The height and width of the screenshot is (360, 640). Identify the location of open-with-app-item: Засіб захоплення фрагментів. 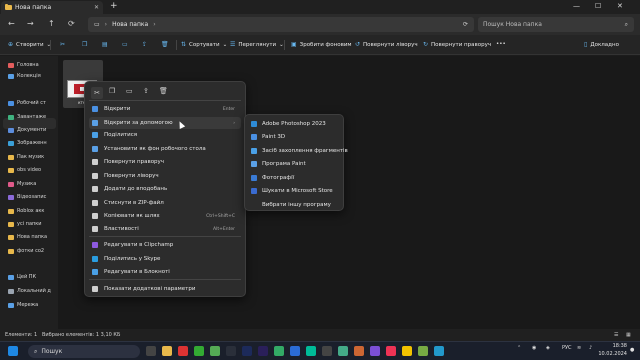
(298, 151).